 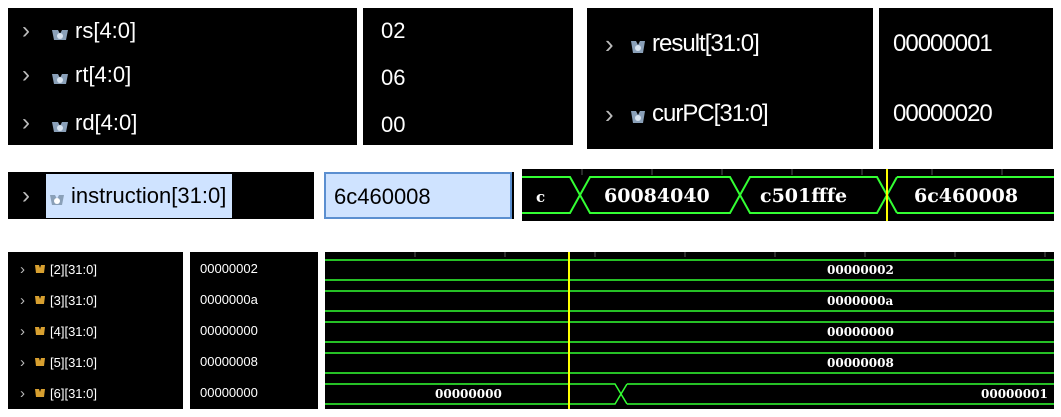 I want to click on signal-name: [2][31:0], so click(x=73, y=269).